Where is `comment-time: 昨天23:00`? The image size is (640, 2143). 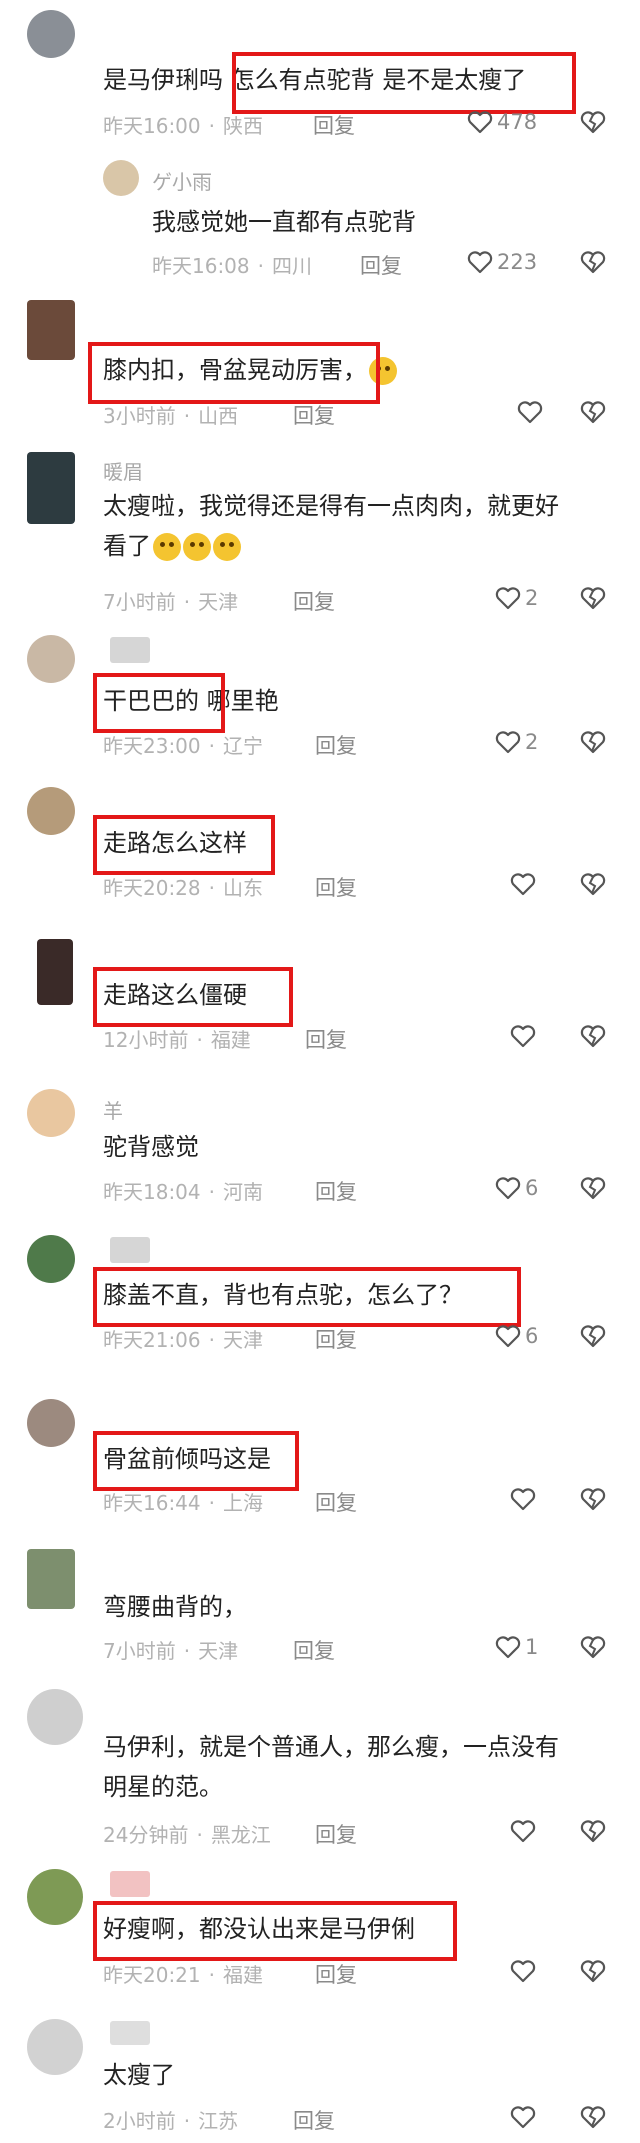 comment-time: 昨天23:00 is located at coordinates (152, 746).